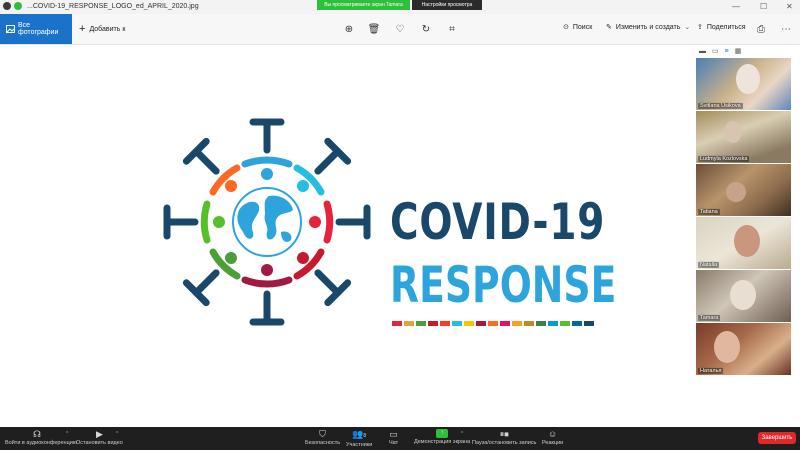 Image resolution: width=800 pixels, height=450 pixels. I want to click on video-options-caret: ^, so click(117, 434).